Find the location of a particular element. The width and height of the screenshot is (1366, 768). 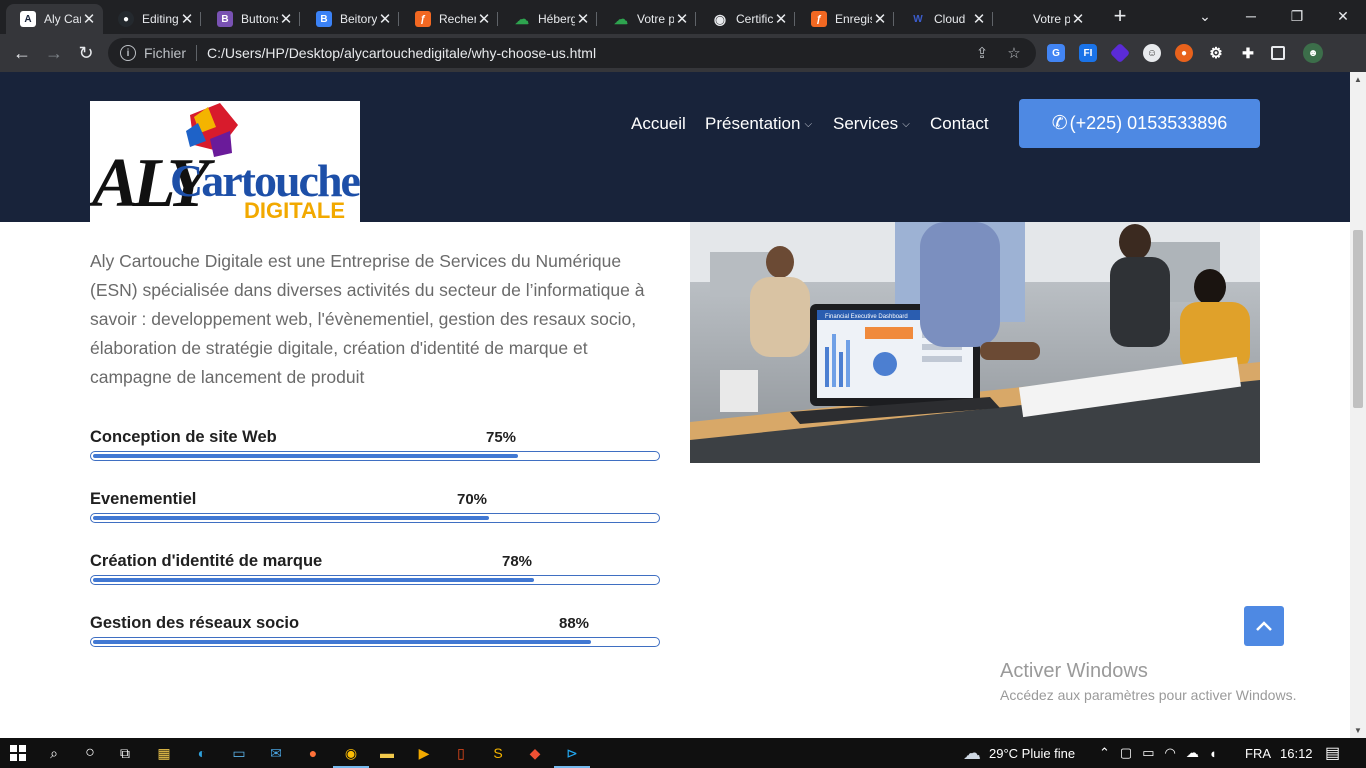

nav-presentation: Présentation ⌵ is located at coordinates (758, 124).